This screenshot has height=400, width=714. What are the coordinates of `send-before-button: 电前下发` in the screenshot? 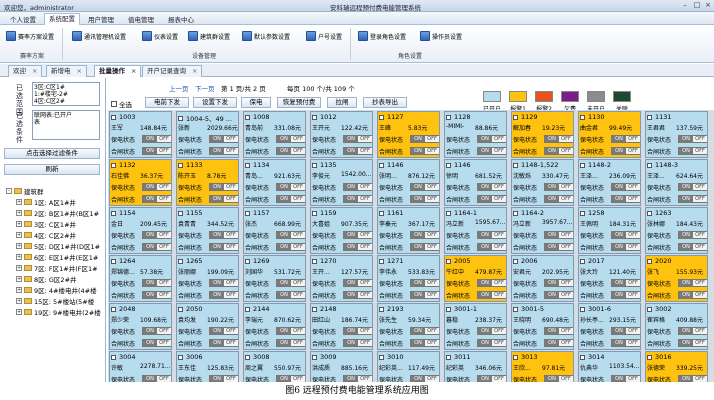 It's located at (167, 102).